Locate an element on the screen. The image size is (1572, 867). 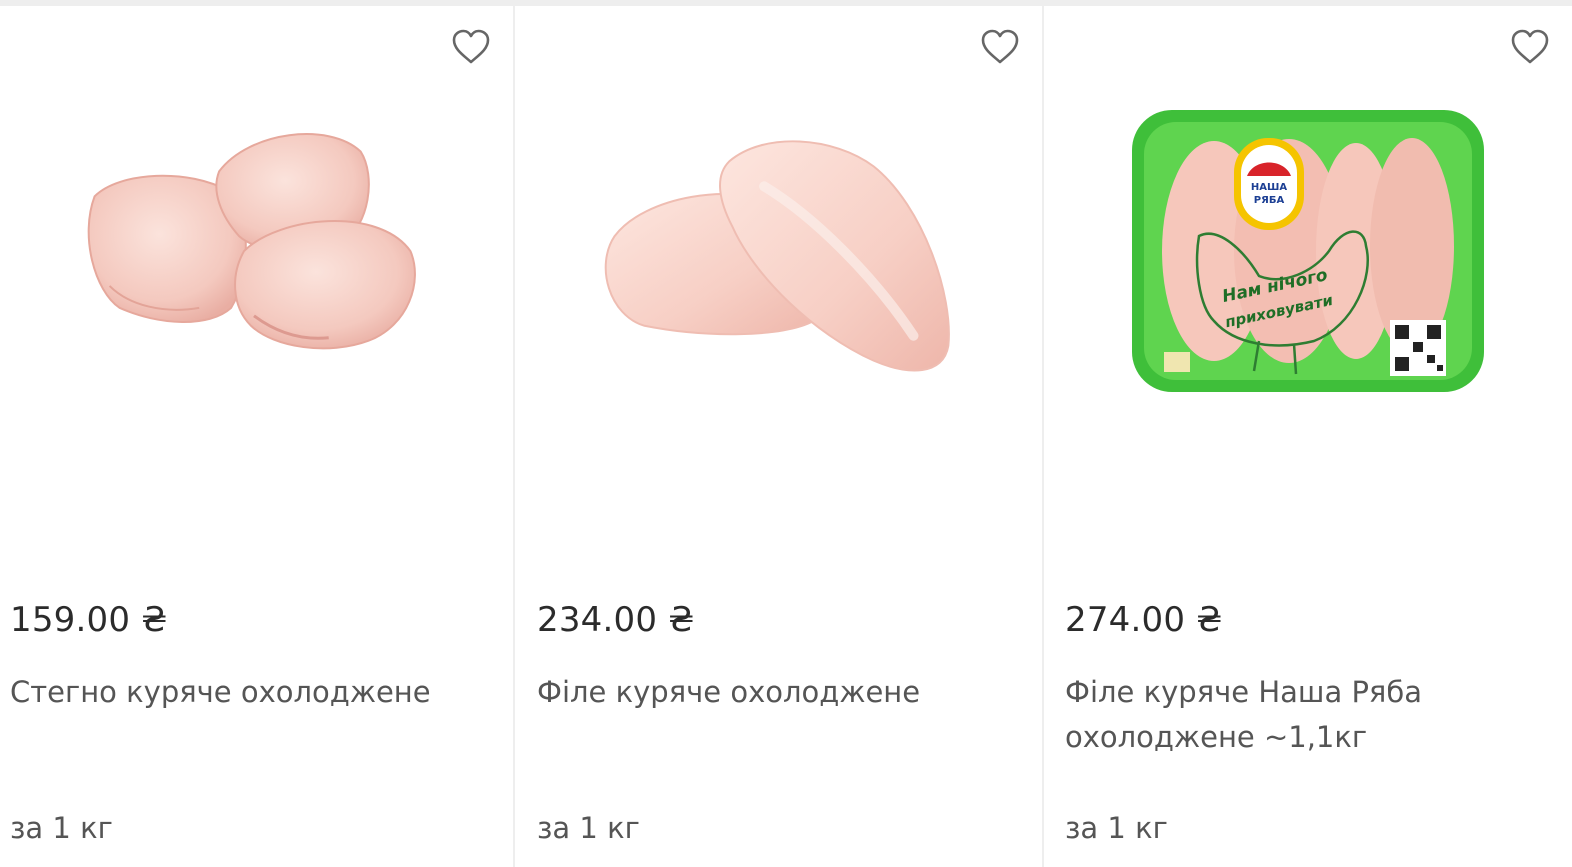
chicken-thighs-image is located at coordinates (256, 266).